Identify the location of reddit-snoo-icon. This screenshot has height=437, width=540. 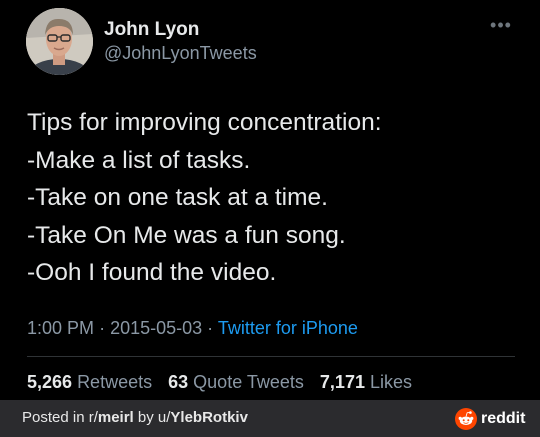
(466, 419).